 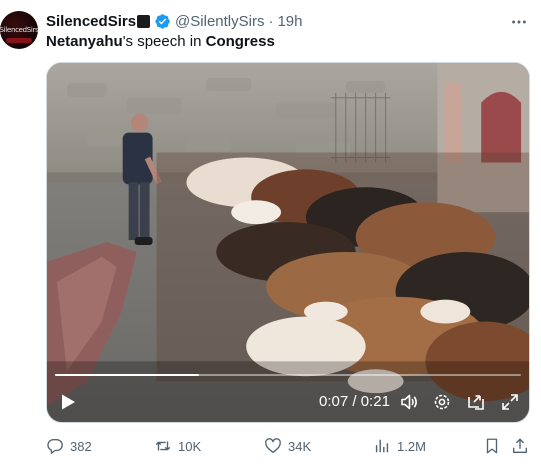 I want to click on bookmark-button, so click(x=492, y=446).